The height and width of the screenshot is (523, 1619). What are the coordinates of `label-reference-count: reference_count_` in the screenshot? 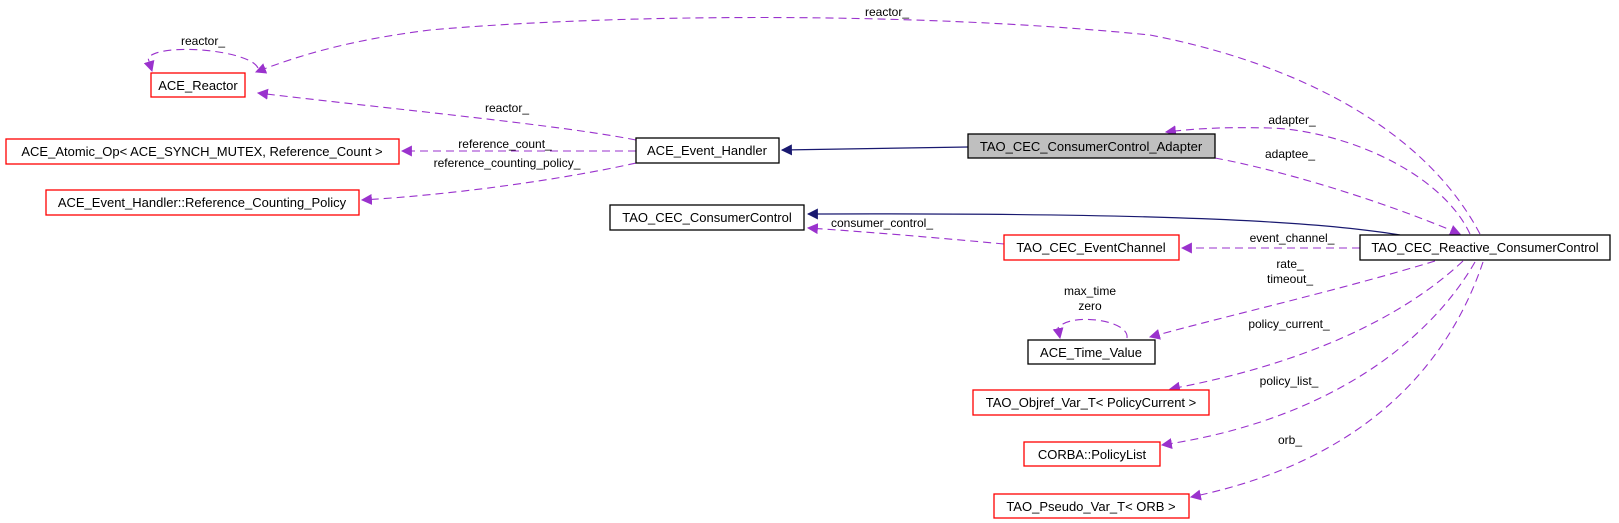 It's located at (505, 144).